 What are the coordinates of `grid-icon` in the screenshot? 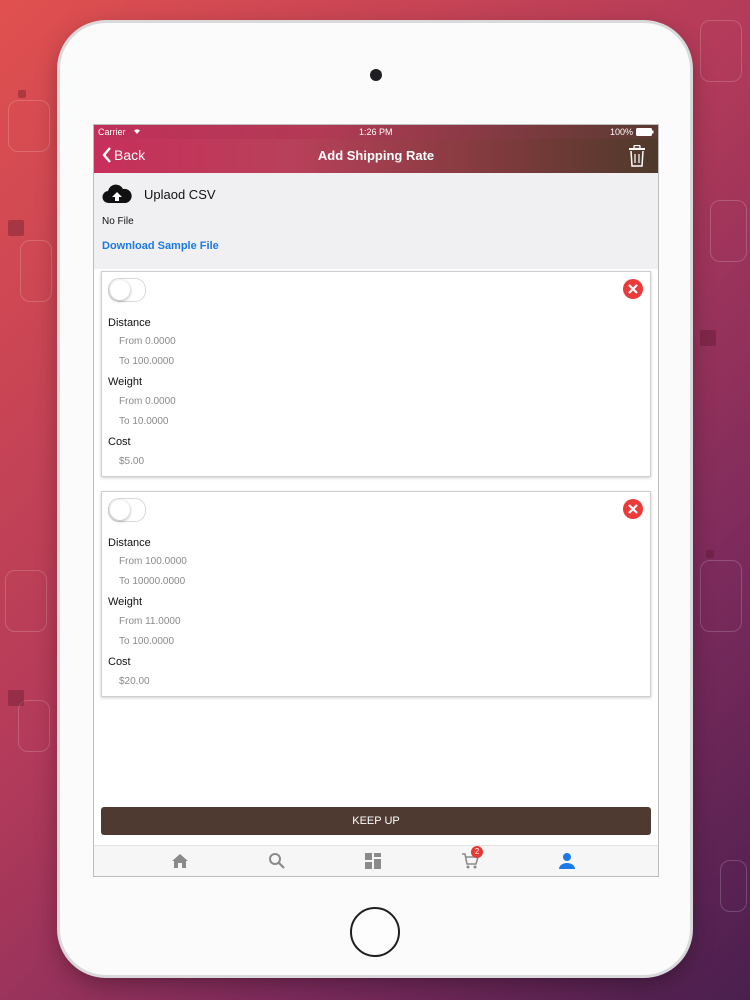 It's located at (373, 861).